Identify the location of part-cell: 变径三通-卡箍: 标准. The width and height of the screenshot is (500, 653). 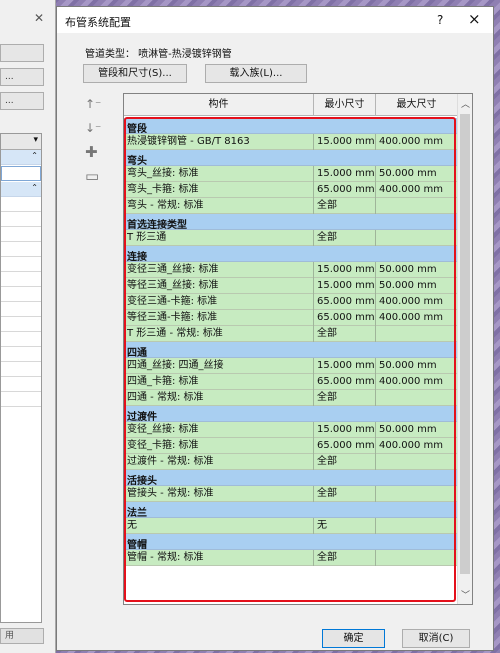
(219, 302).